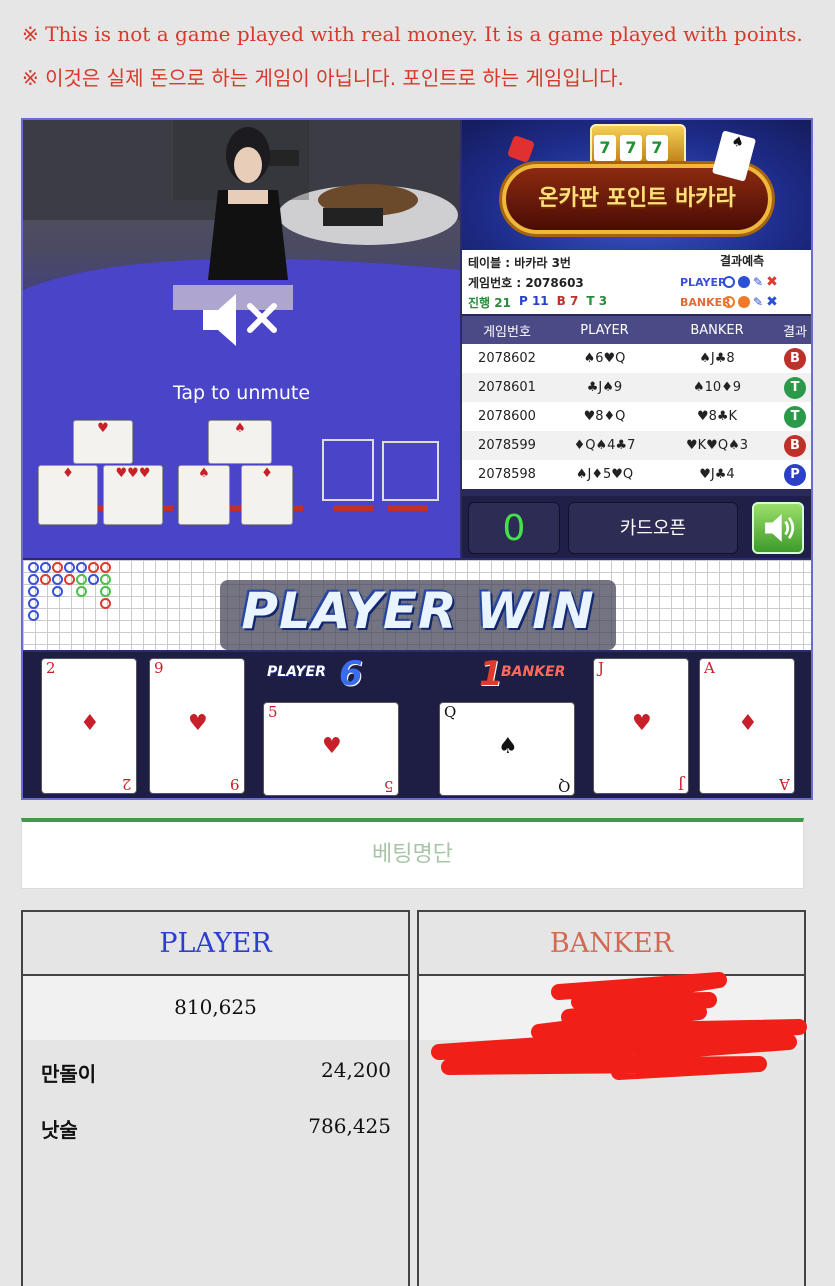 Image resolution: width=835 pixels, height=1286 pixels. What do you see at coordinates (604, 474) in the screenshot?
I see `history-player-cards: ♠J♦5♥Q` at bounding box center [604, 474].